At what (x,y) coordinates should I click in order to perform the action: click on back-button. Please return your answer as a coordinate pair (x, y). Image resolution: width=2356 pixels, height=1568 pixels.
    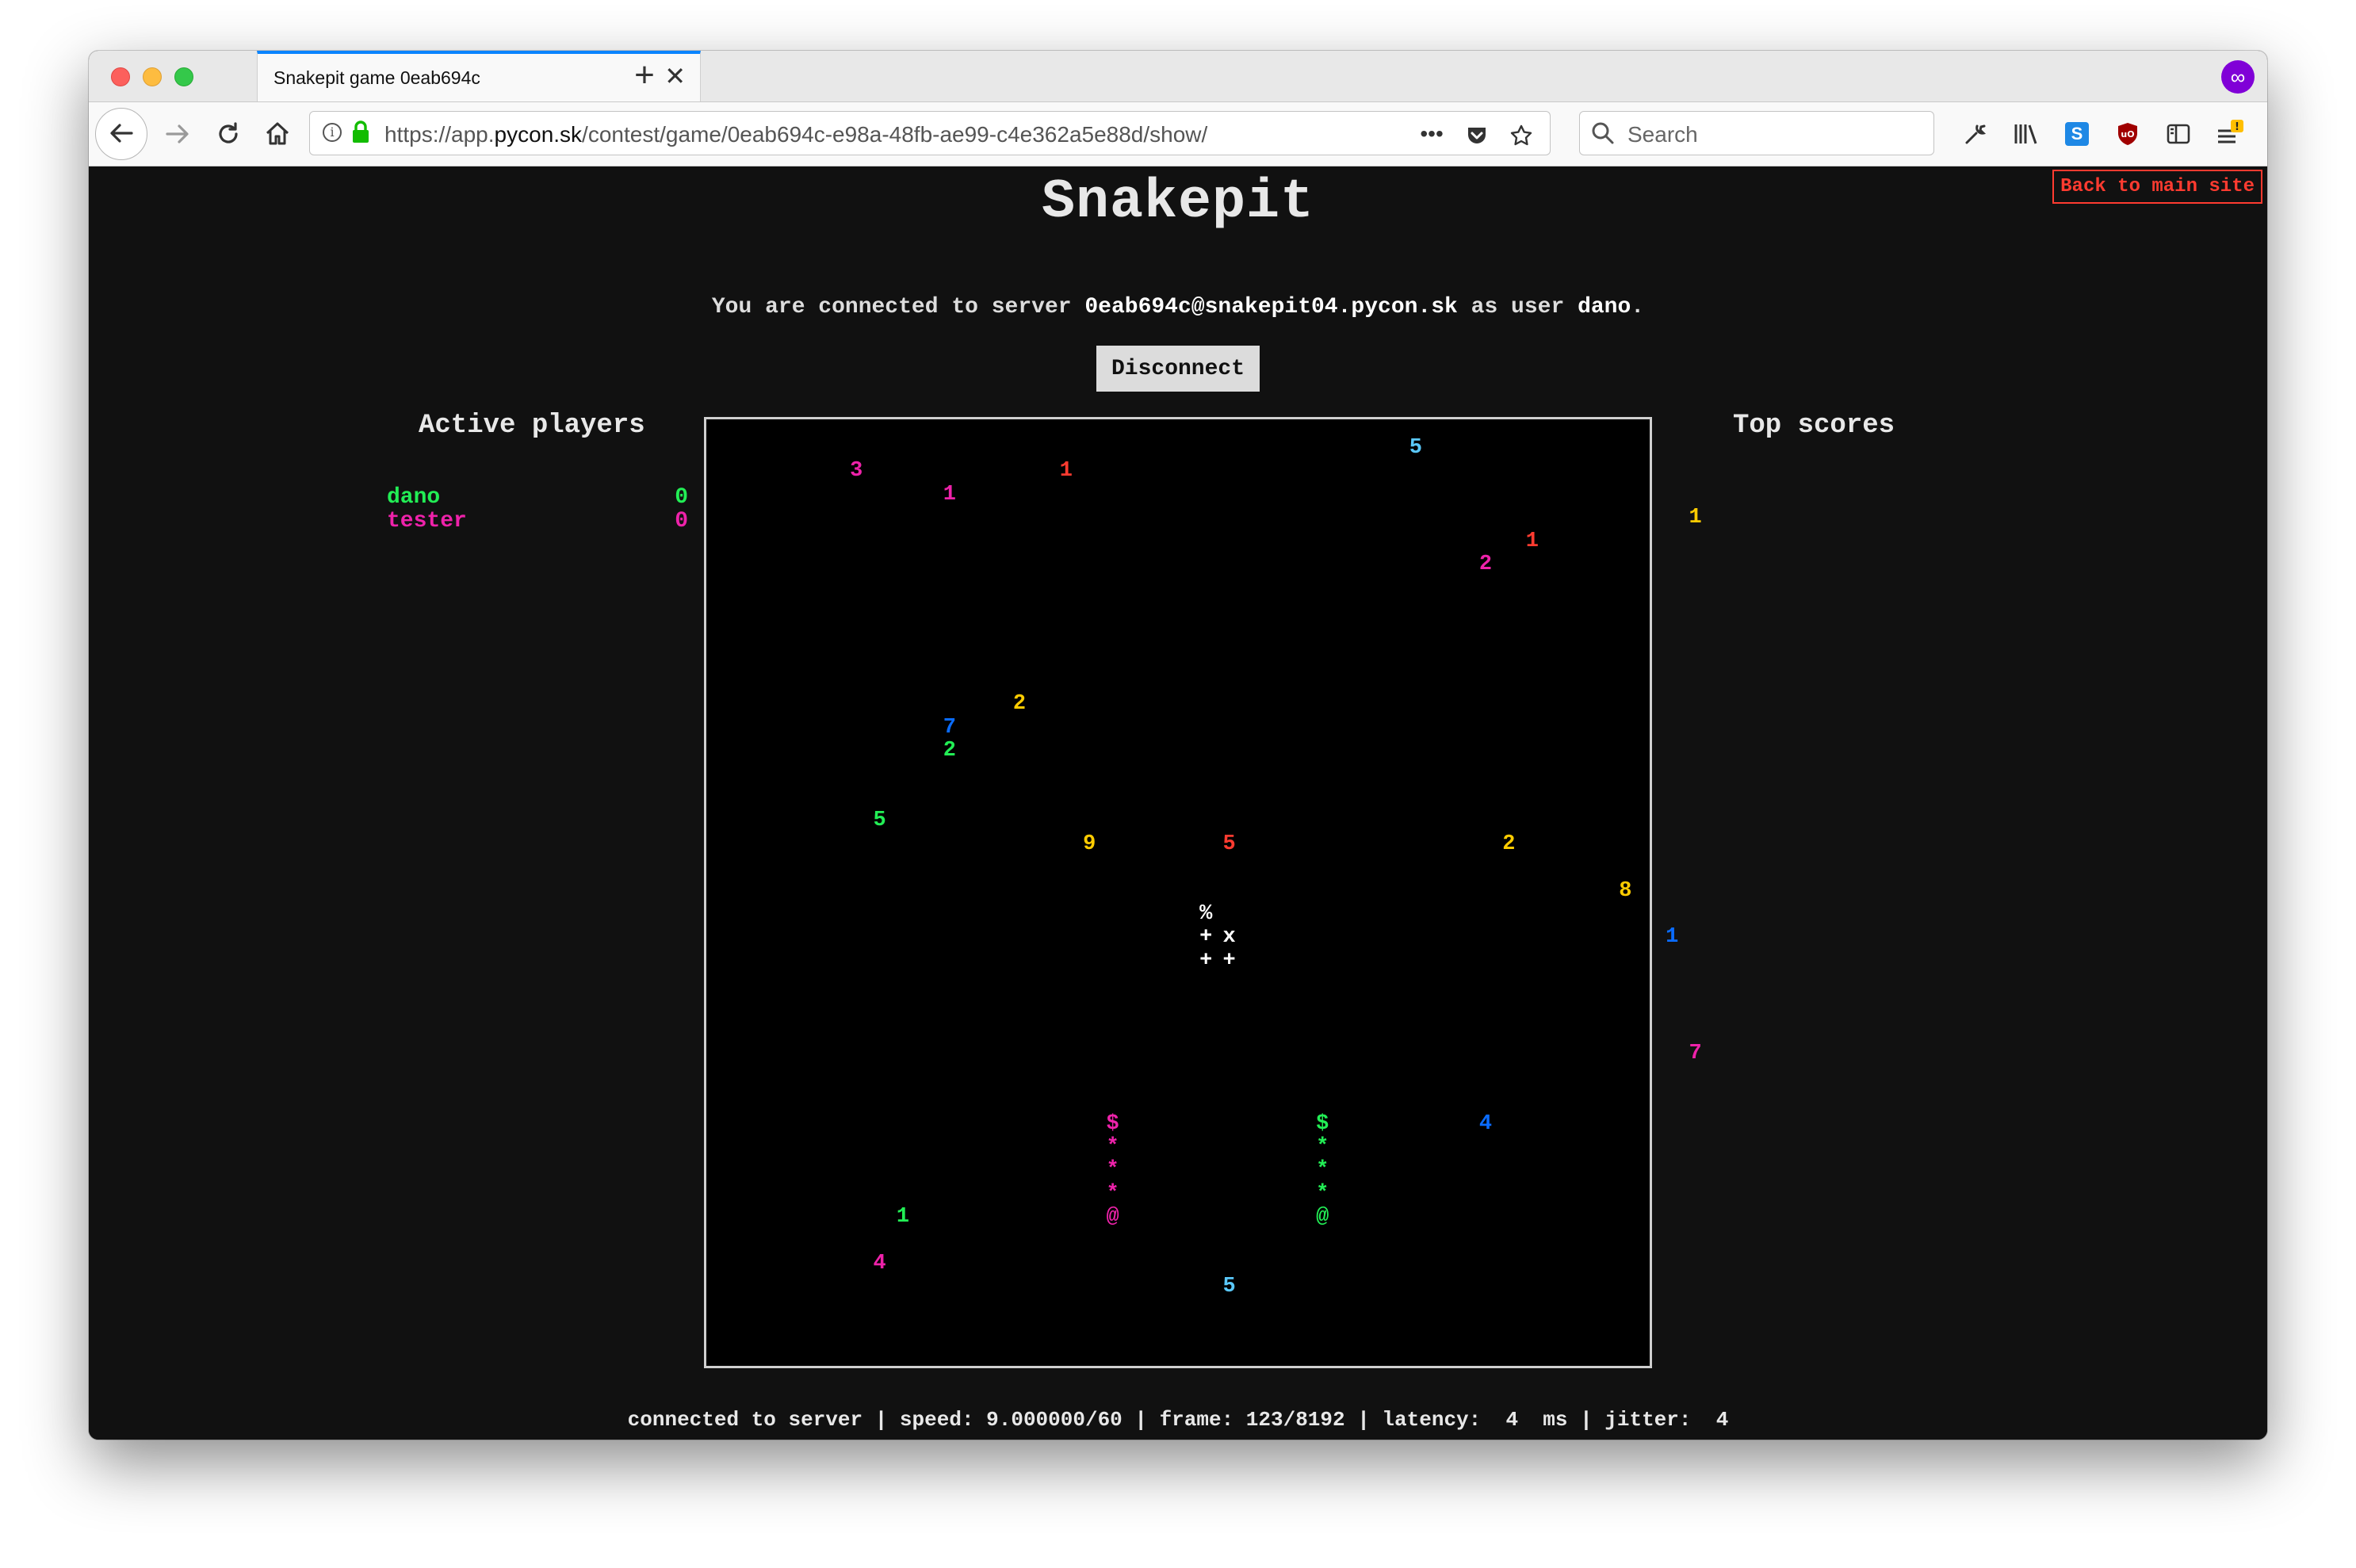
    Looking at the image, I should click on (121, 134).